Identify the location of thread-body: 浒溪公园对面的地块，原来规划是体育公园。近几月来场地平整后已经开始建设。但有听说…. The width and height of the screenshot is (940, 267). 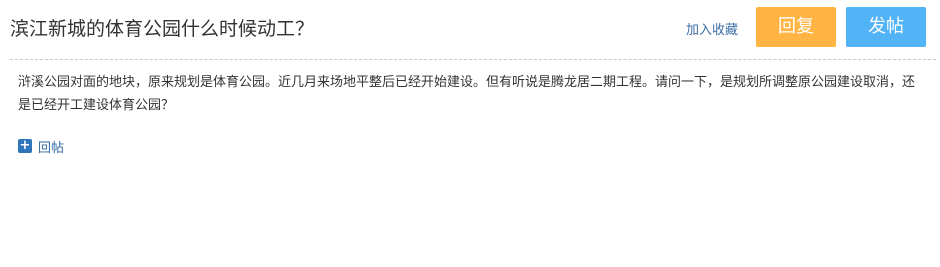
(467, 94).